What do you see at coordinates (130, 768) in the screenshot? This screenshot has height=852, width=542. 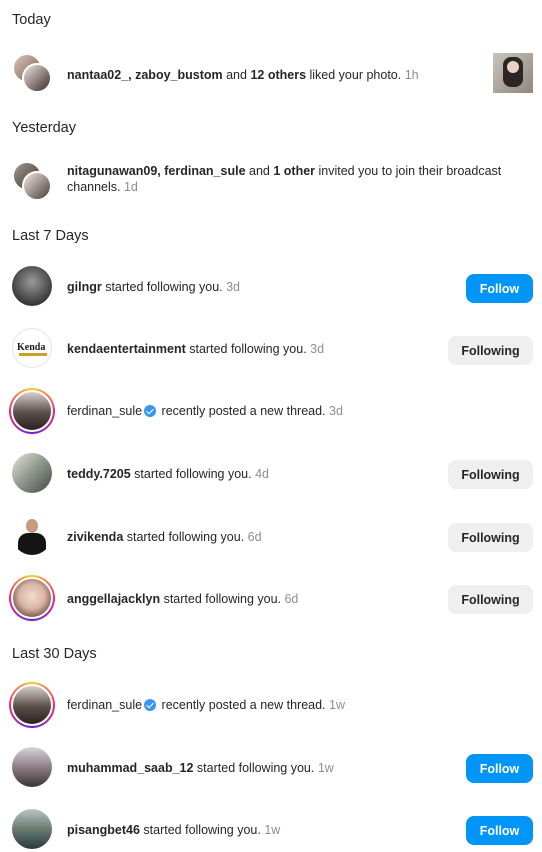 I see `username-link: muhammad_saab_12` at bounding box center [130, 768].